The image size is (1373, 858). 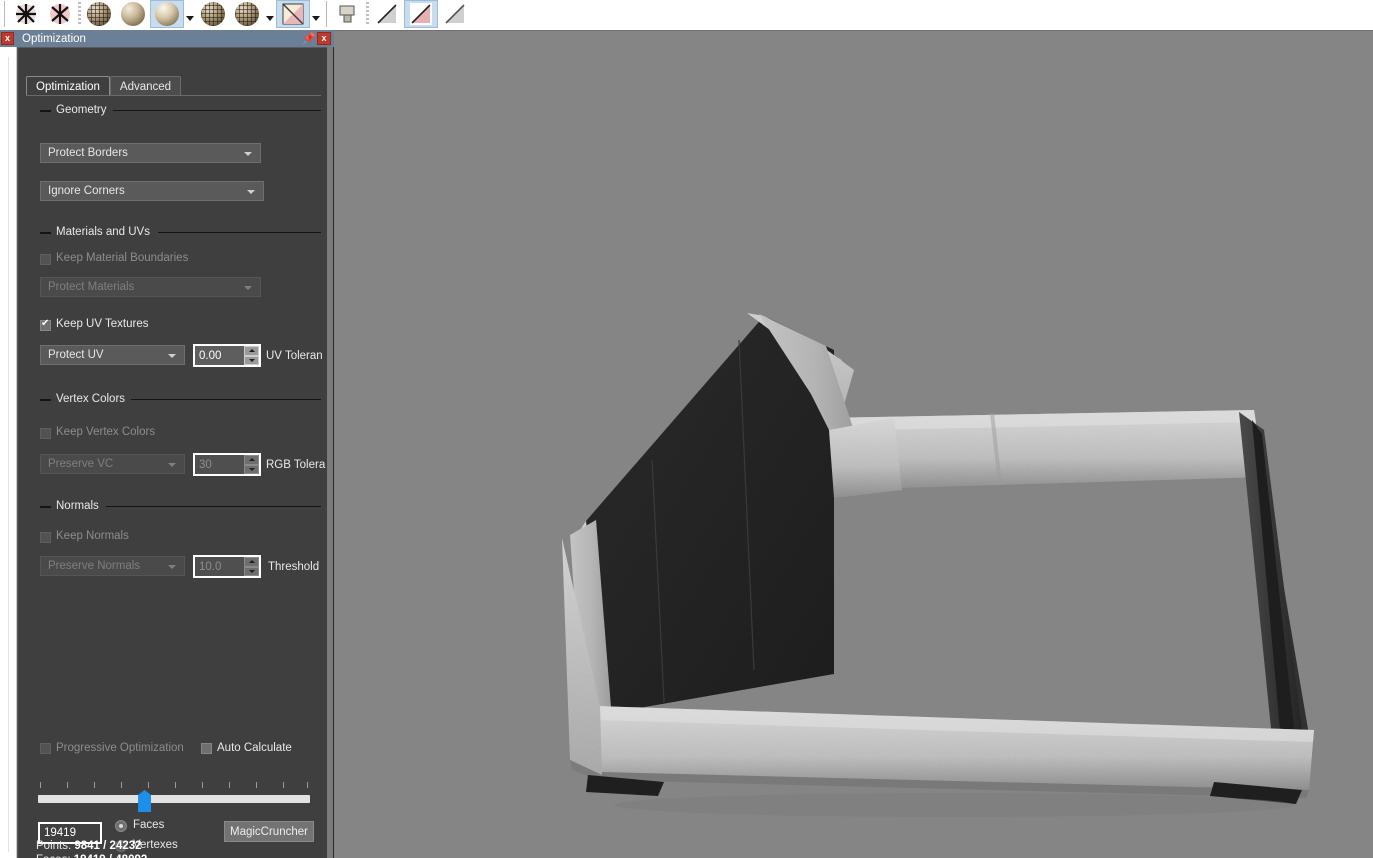 What do you see at coordinates (145, 86) in the screenshot?
I see `tab-advanced: Advanced` at bounding box center [145, 86].